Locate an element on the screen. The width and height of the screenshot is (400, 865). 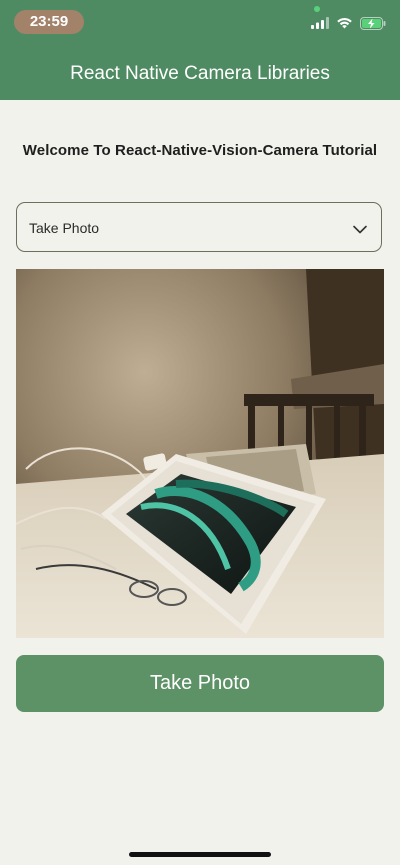
wifi-icon is located at coordinates (344, 23).